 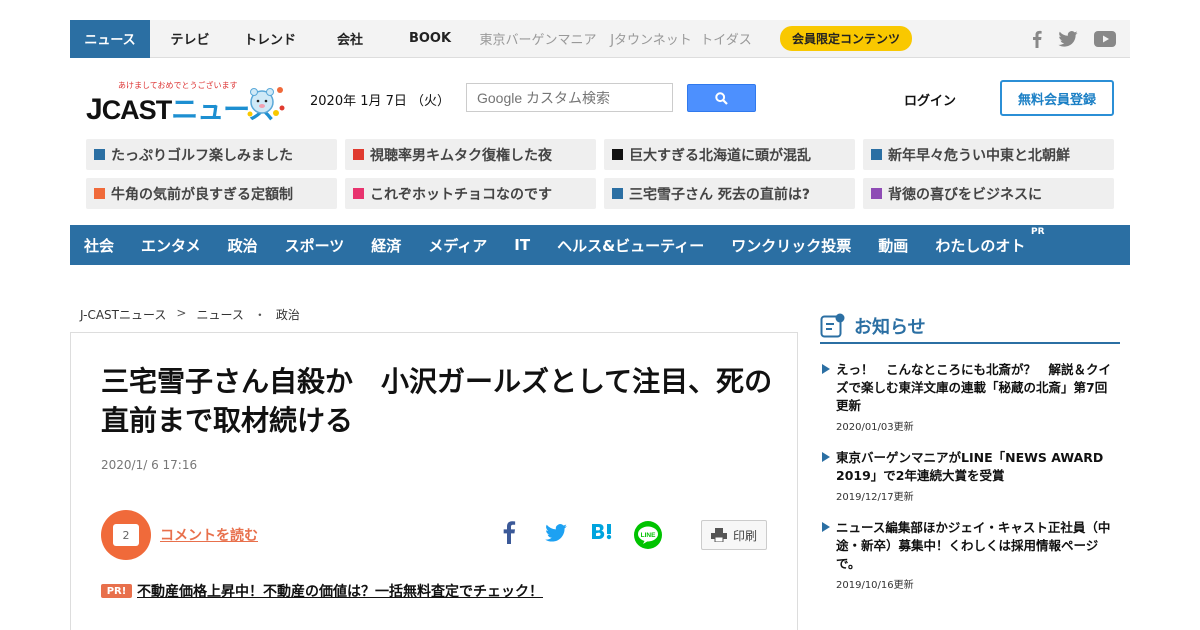 I want to click on twitter-share-icon, so click(x=556, y=533).